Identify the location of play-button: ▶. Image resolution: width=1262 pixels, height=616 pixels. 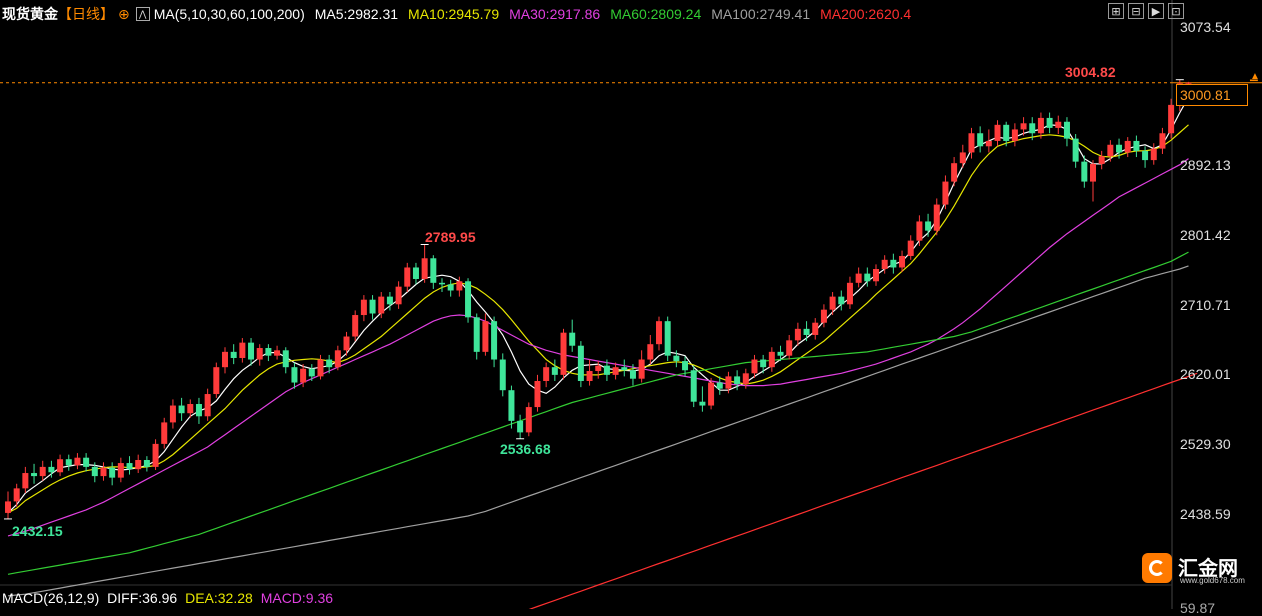
(1156, 11).